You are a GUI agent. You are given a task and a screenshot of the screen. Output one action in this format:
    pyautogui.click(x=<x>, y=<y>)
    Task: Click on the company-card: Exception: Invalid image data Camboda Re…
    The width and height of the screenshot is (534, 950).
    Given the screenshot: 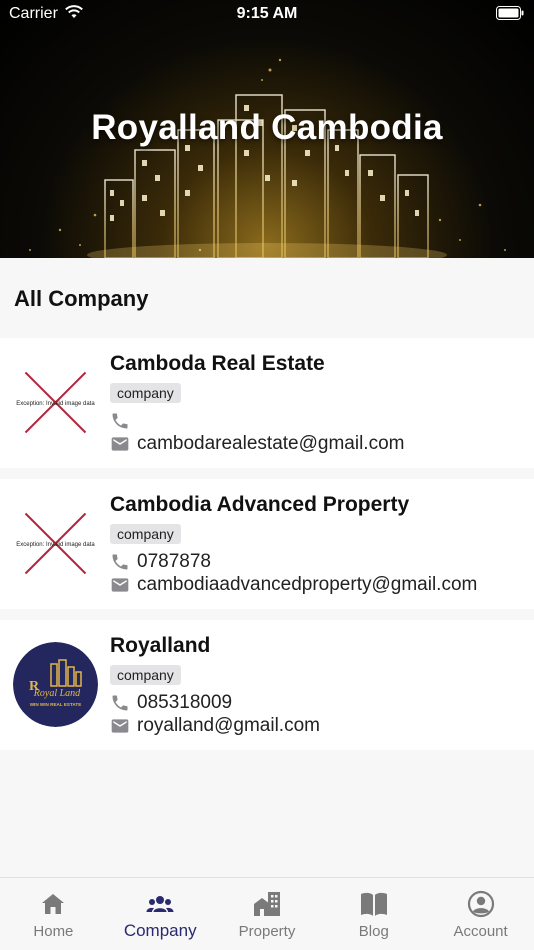 What is the action you would take?
    pyautogui.click(x=267, y=403)
    